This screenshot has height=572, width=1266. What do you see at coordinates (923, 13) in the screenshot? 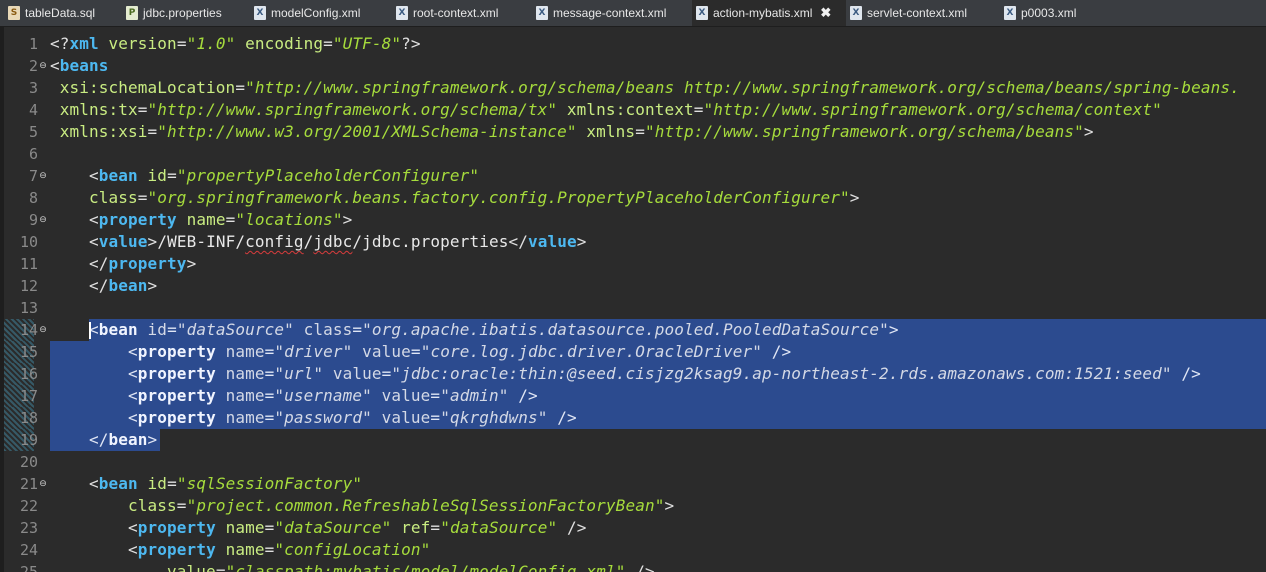
I see `tab-servlet-context-xml: Xservlet-context.xml` at bounding box center [923, 13].